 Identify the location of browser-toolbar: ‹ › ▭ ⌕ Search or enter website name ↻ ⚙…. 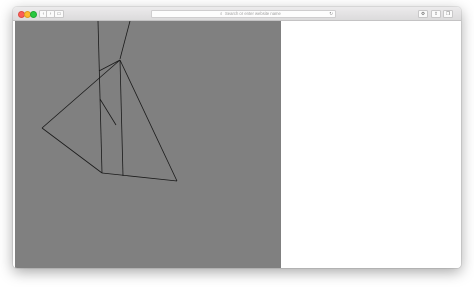
(237, 14).